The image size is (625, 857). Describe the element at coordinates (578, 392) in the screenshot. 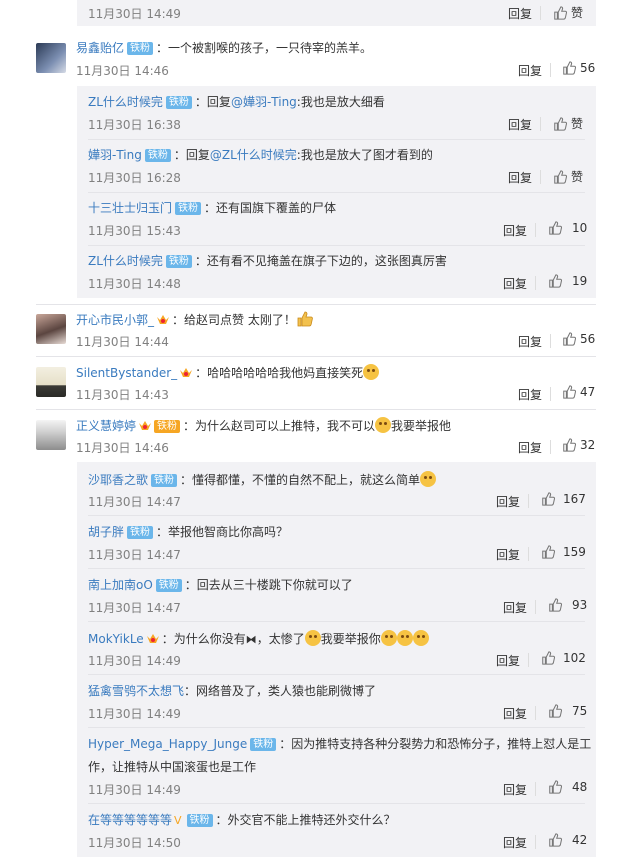

I see `like-button: 47` at that location.